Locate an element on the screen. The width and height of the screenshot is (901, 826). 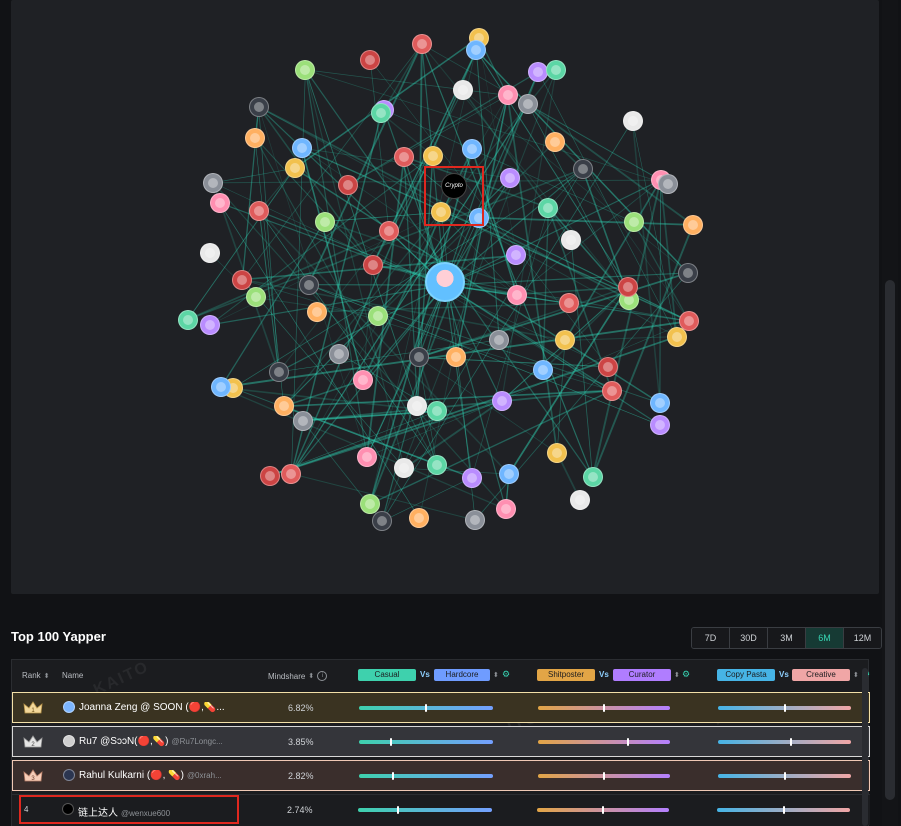
rank-header-label: Rank is located at coordinates (31, 675).